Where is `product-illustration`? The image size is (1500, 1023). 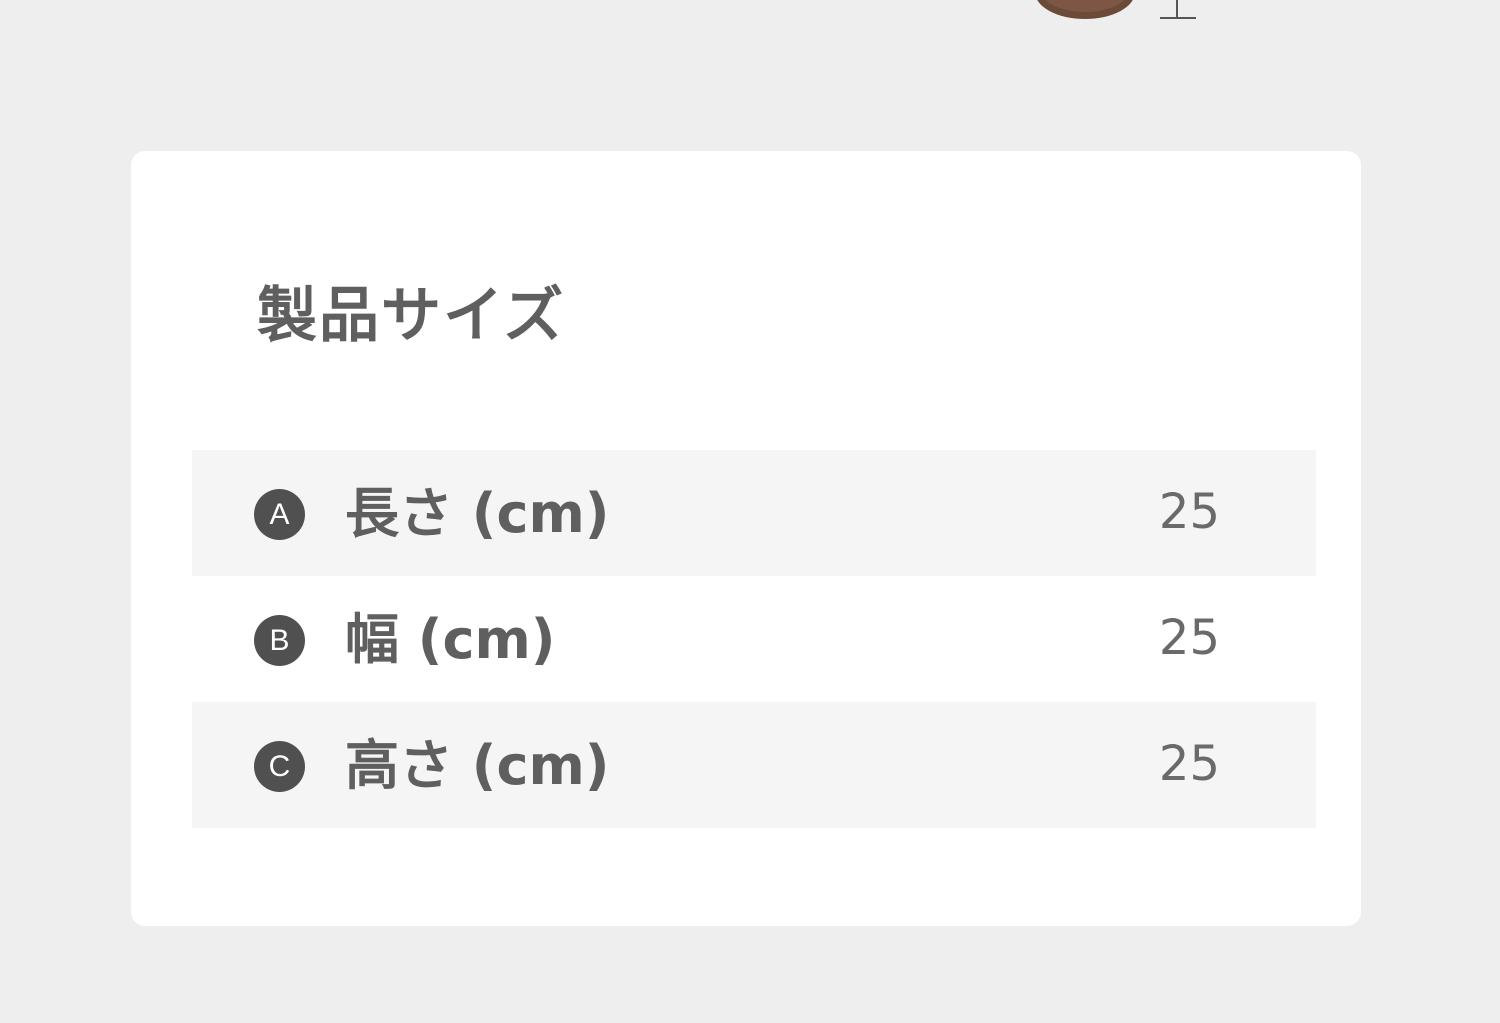
product-illustration is located at coordinates (1116, 9).